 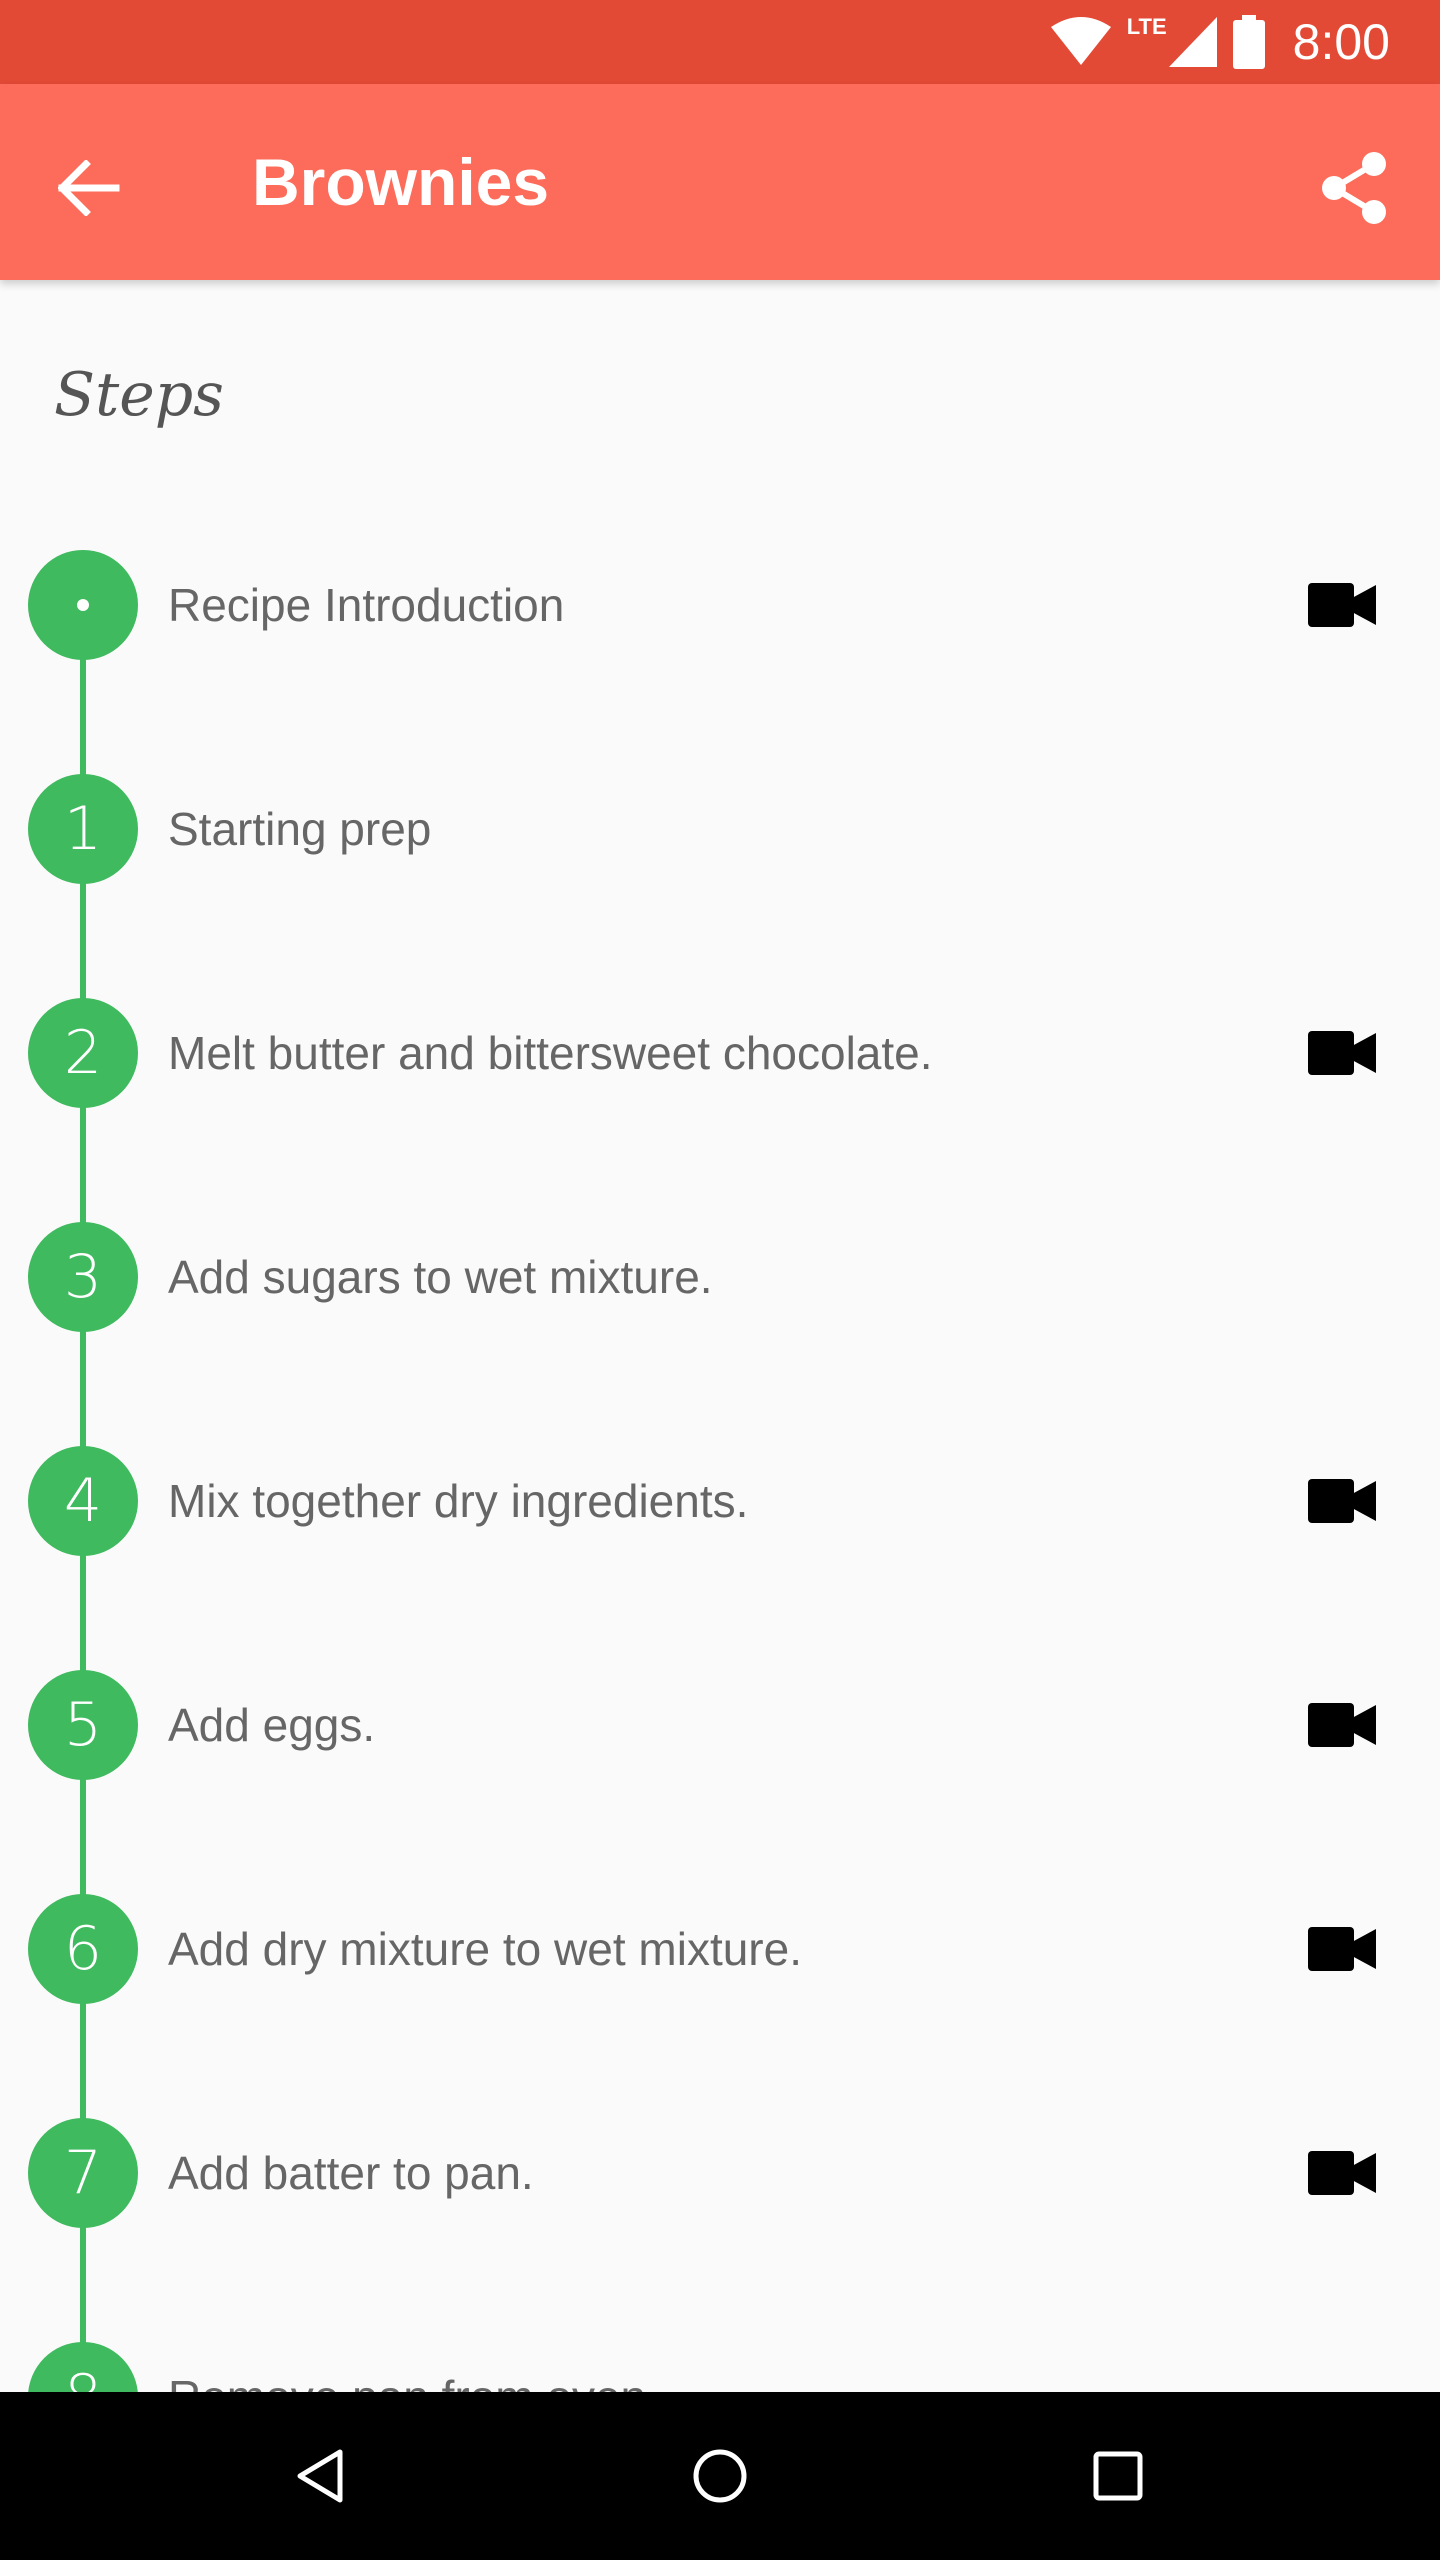 I want to click on step-row: 4 Mix together dry ingredients., so click(x=720, y=1501).